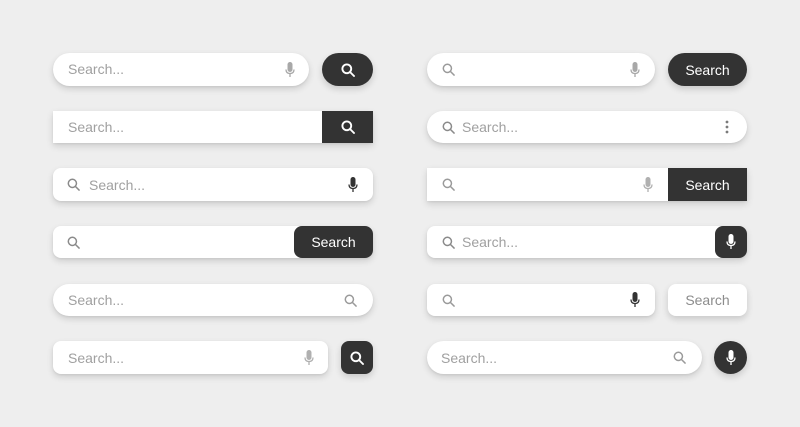 This screenshot has width=800, height=427. Describe the element at coordinates (727, 127) in the screenshot. I see `more-vertical-icon` at that location.